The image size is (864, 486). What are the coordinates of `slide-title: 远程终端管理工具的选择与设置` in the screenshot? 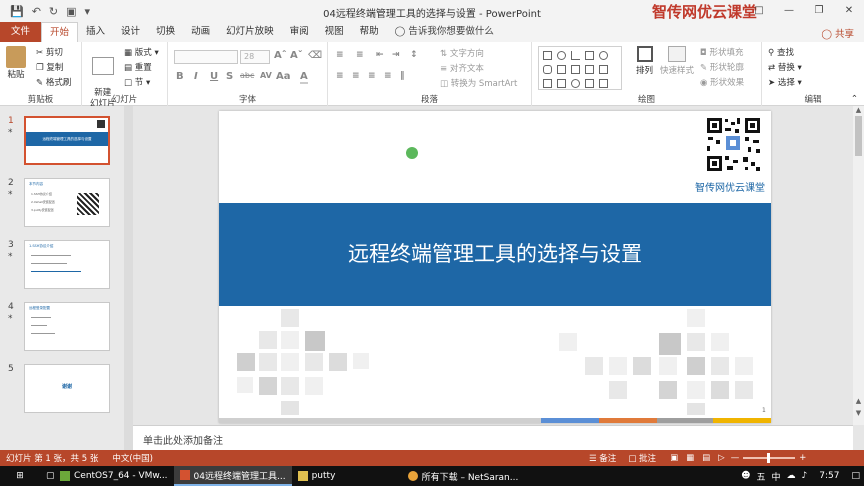 It's located at (495, 254).